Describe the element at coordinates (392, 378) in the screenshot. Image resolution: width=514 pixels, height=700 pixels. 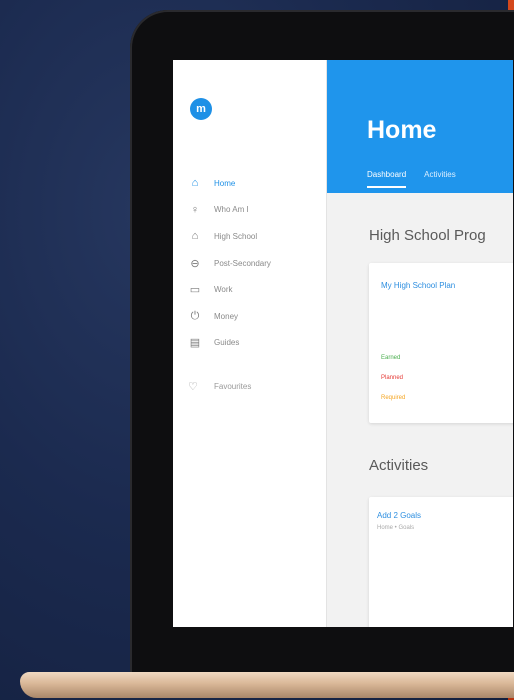
I see `legend-planned: Planned` at that location.